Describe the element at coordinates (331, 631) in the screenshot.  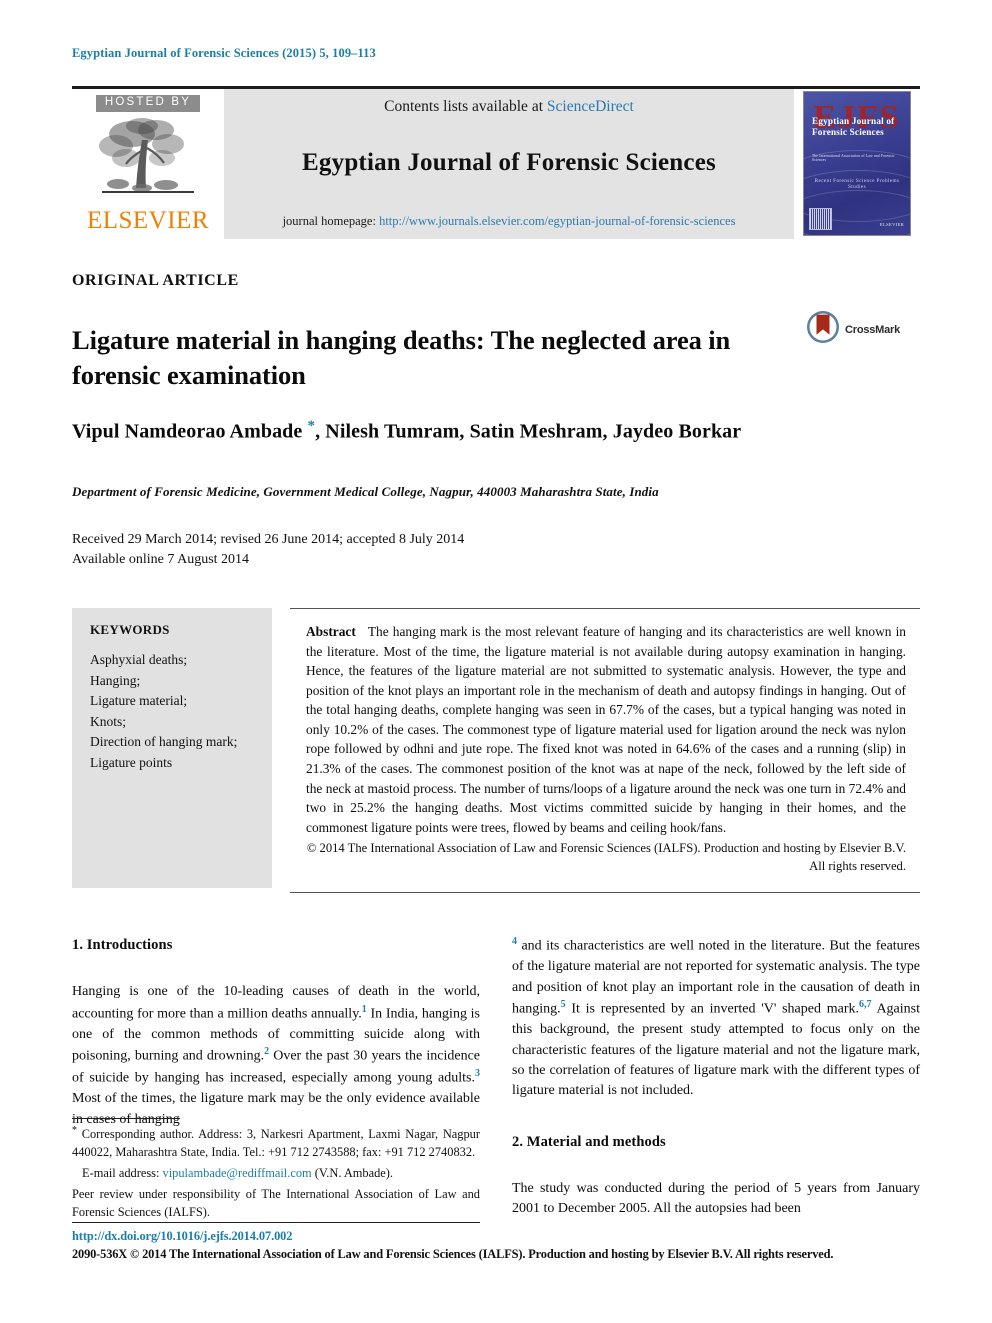
I see `abstract-label: Abstract` at that location.